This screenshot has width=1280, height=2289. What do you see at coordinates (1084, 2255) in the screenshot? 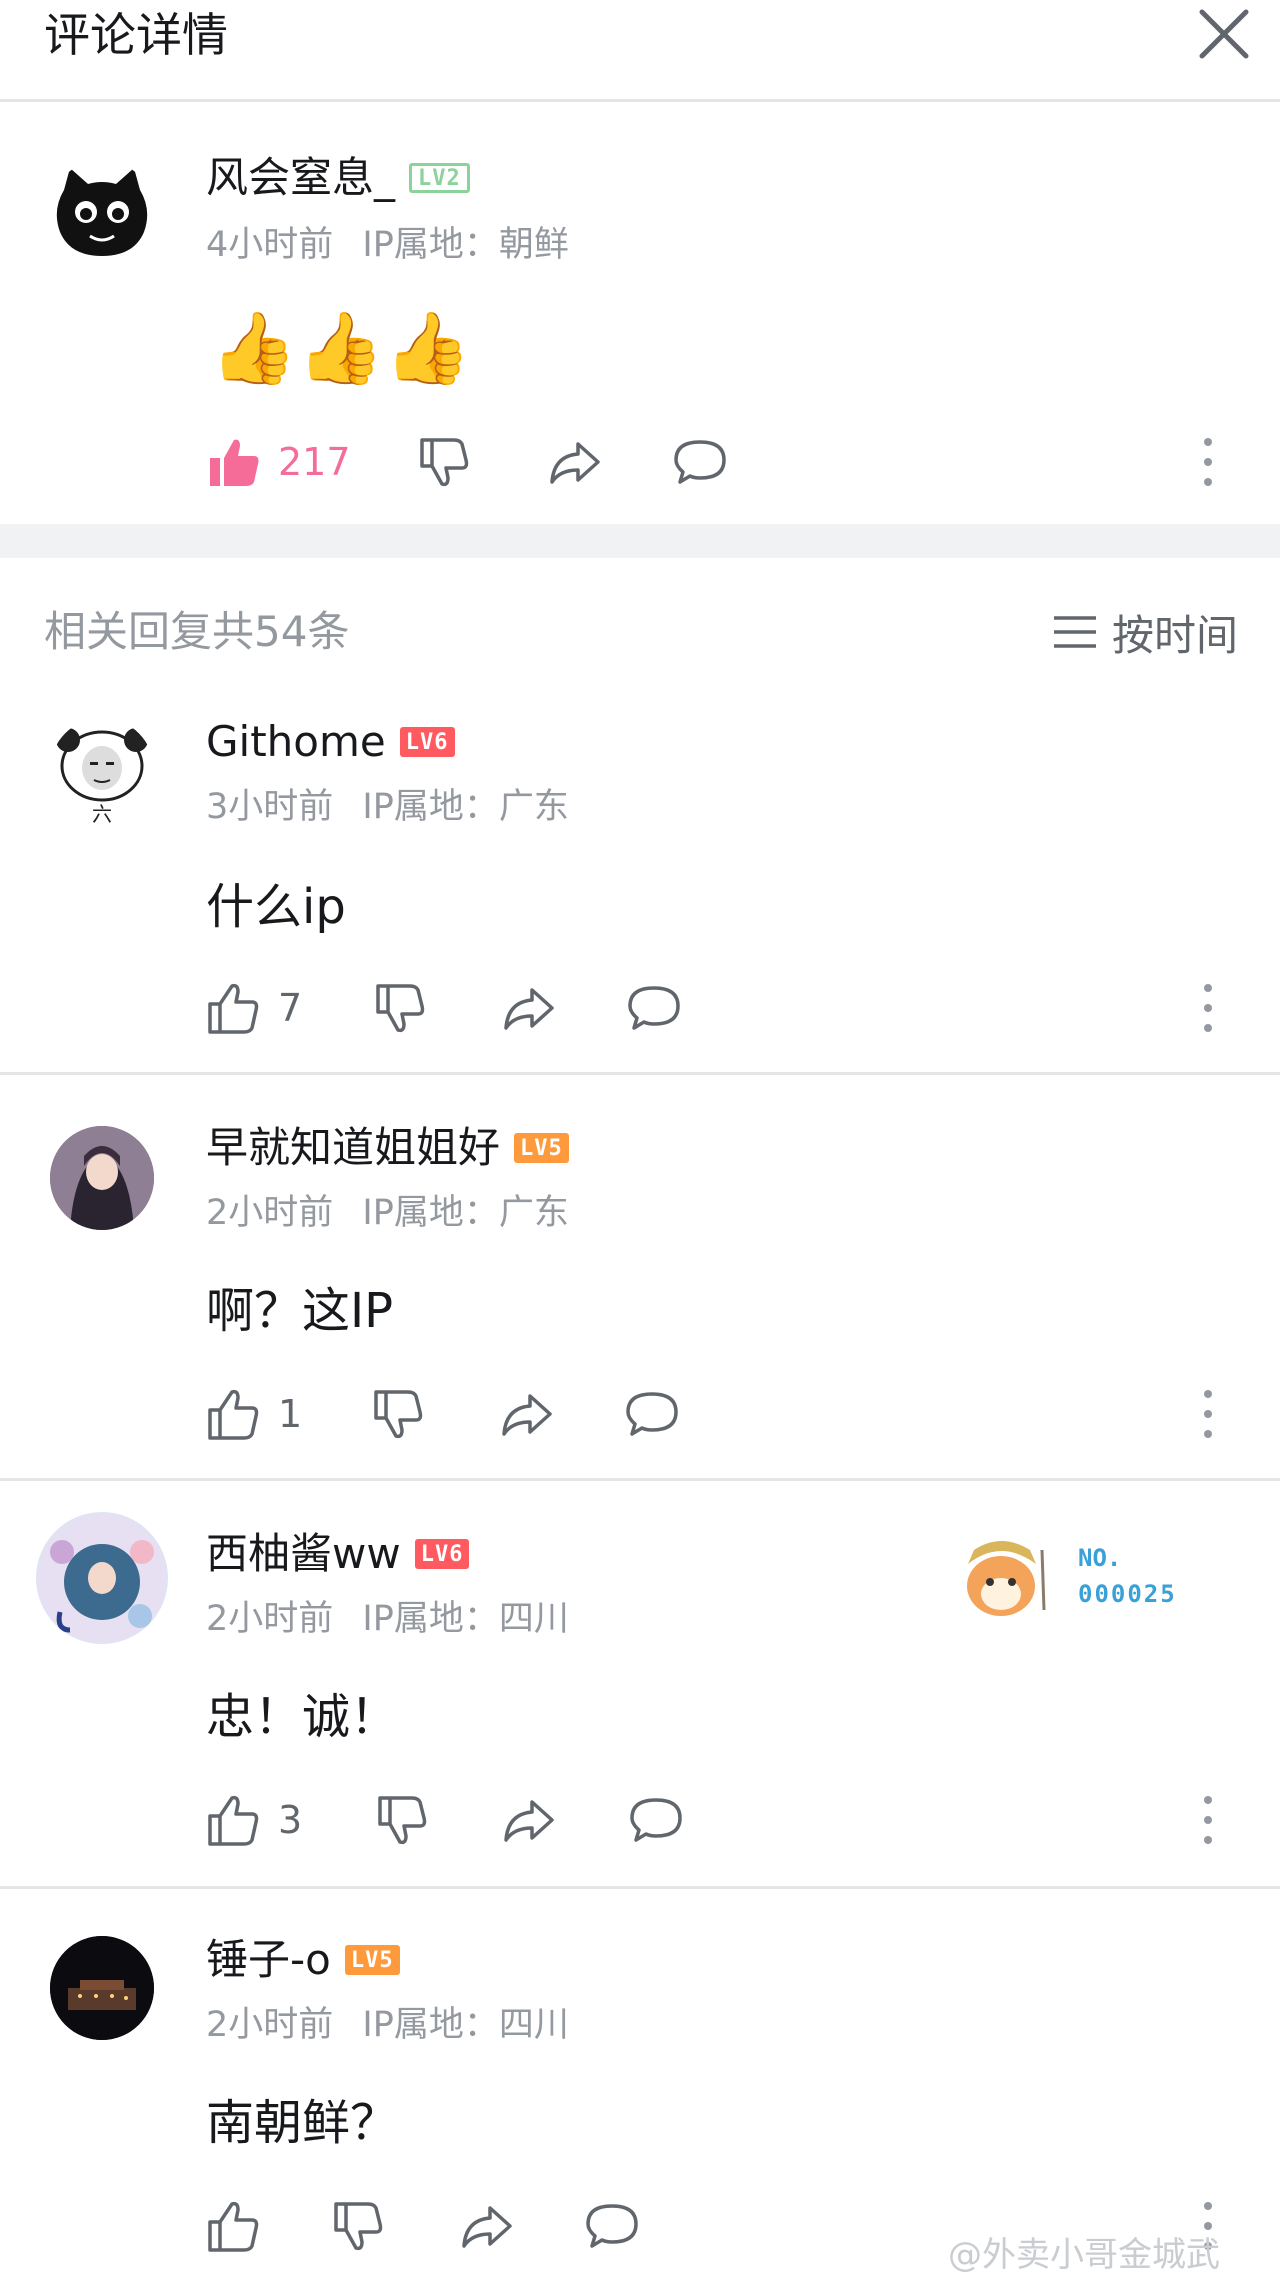
I see `watermark: @外卖小哥金城武` at bounding box center [1084, 2255].